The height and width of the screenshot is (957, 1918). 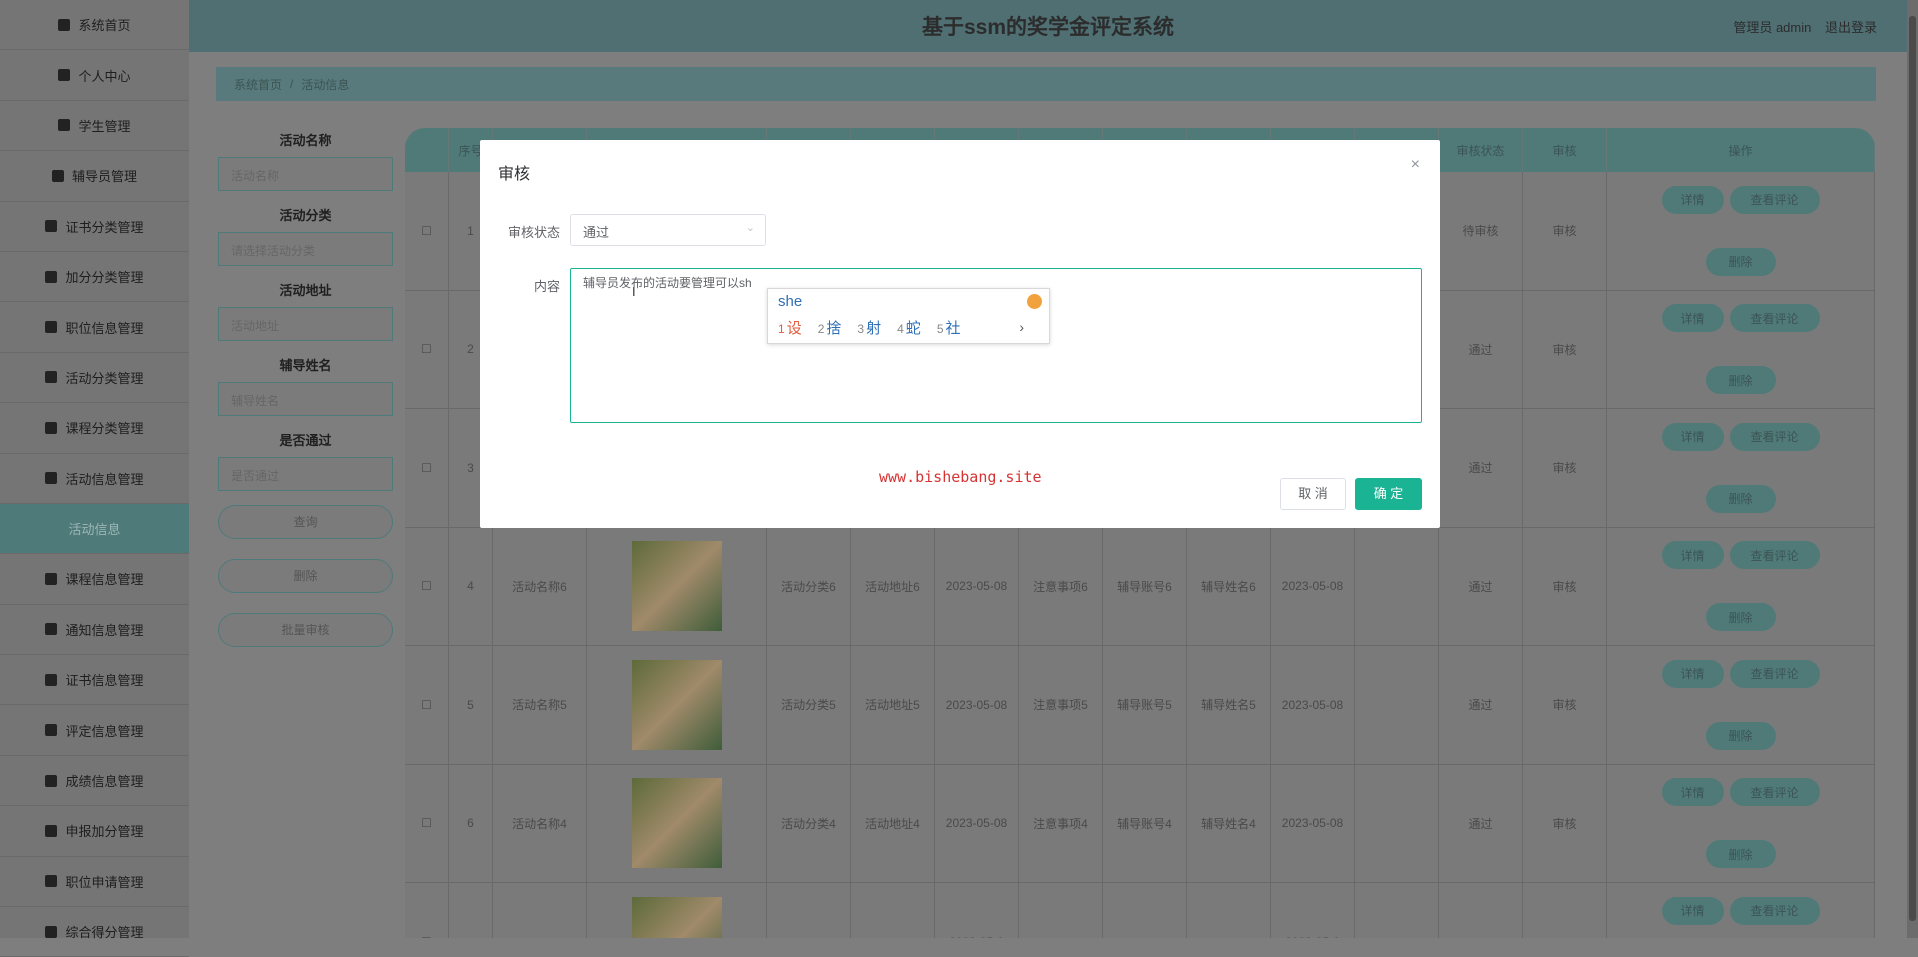 I want to click on ime-emoji-icon, so click(x=1034, y=301).